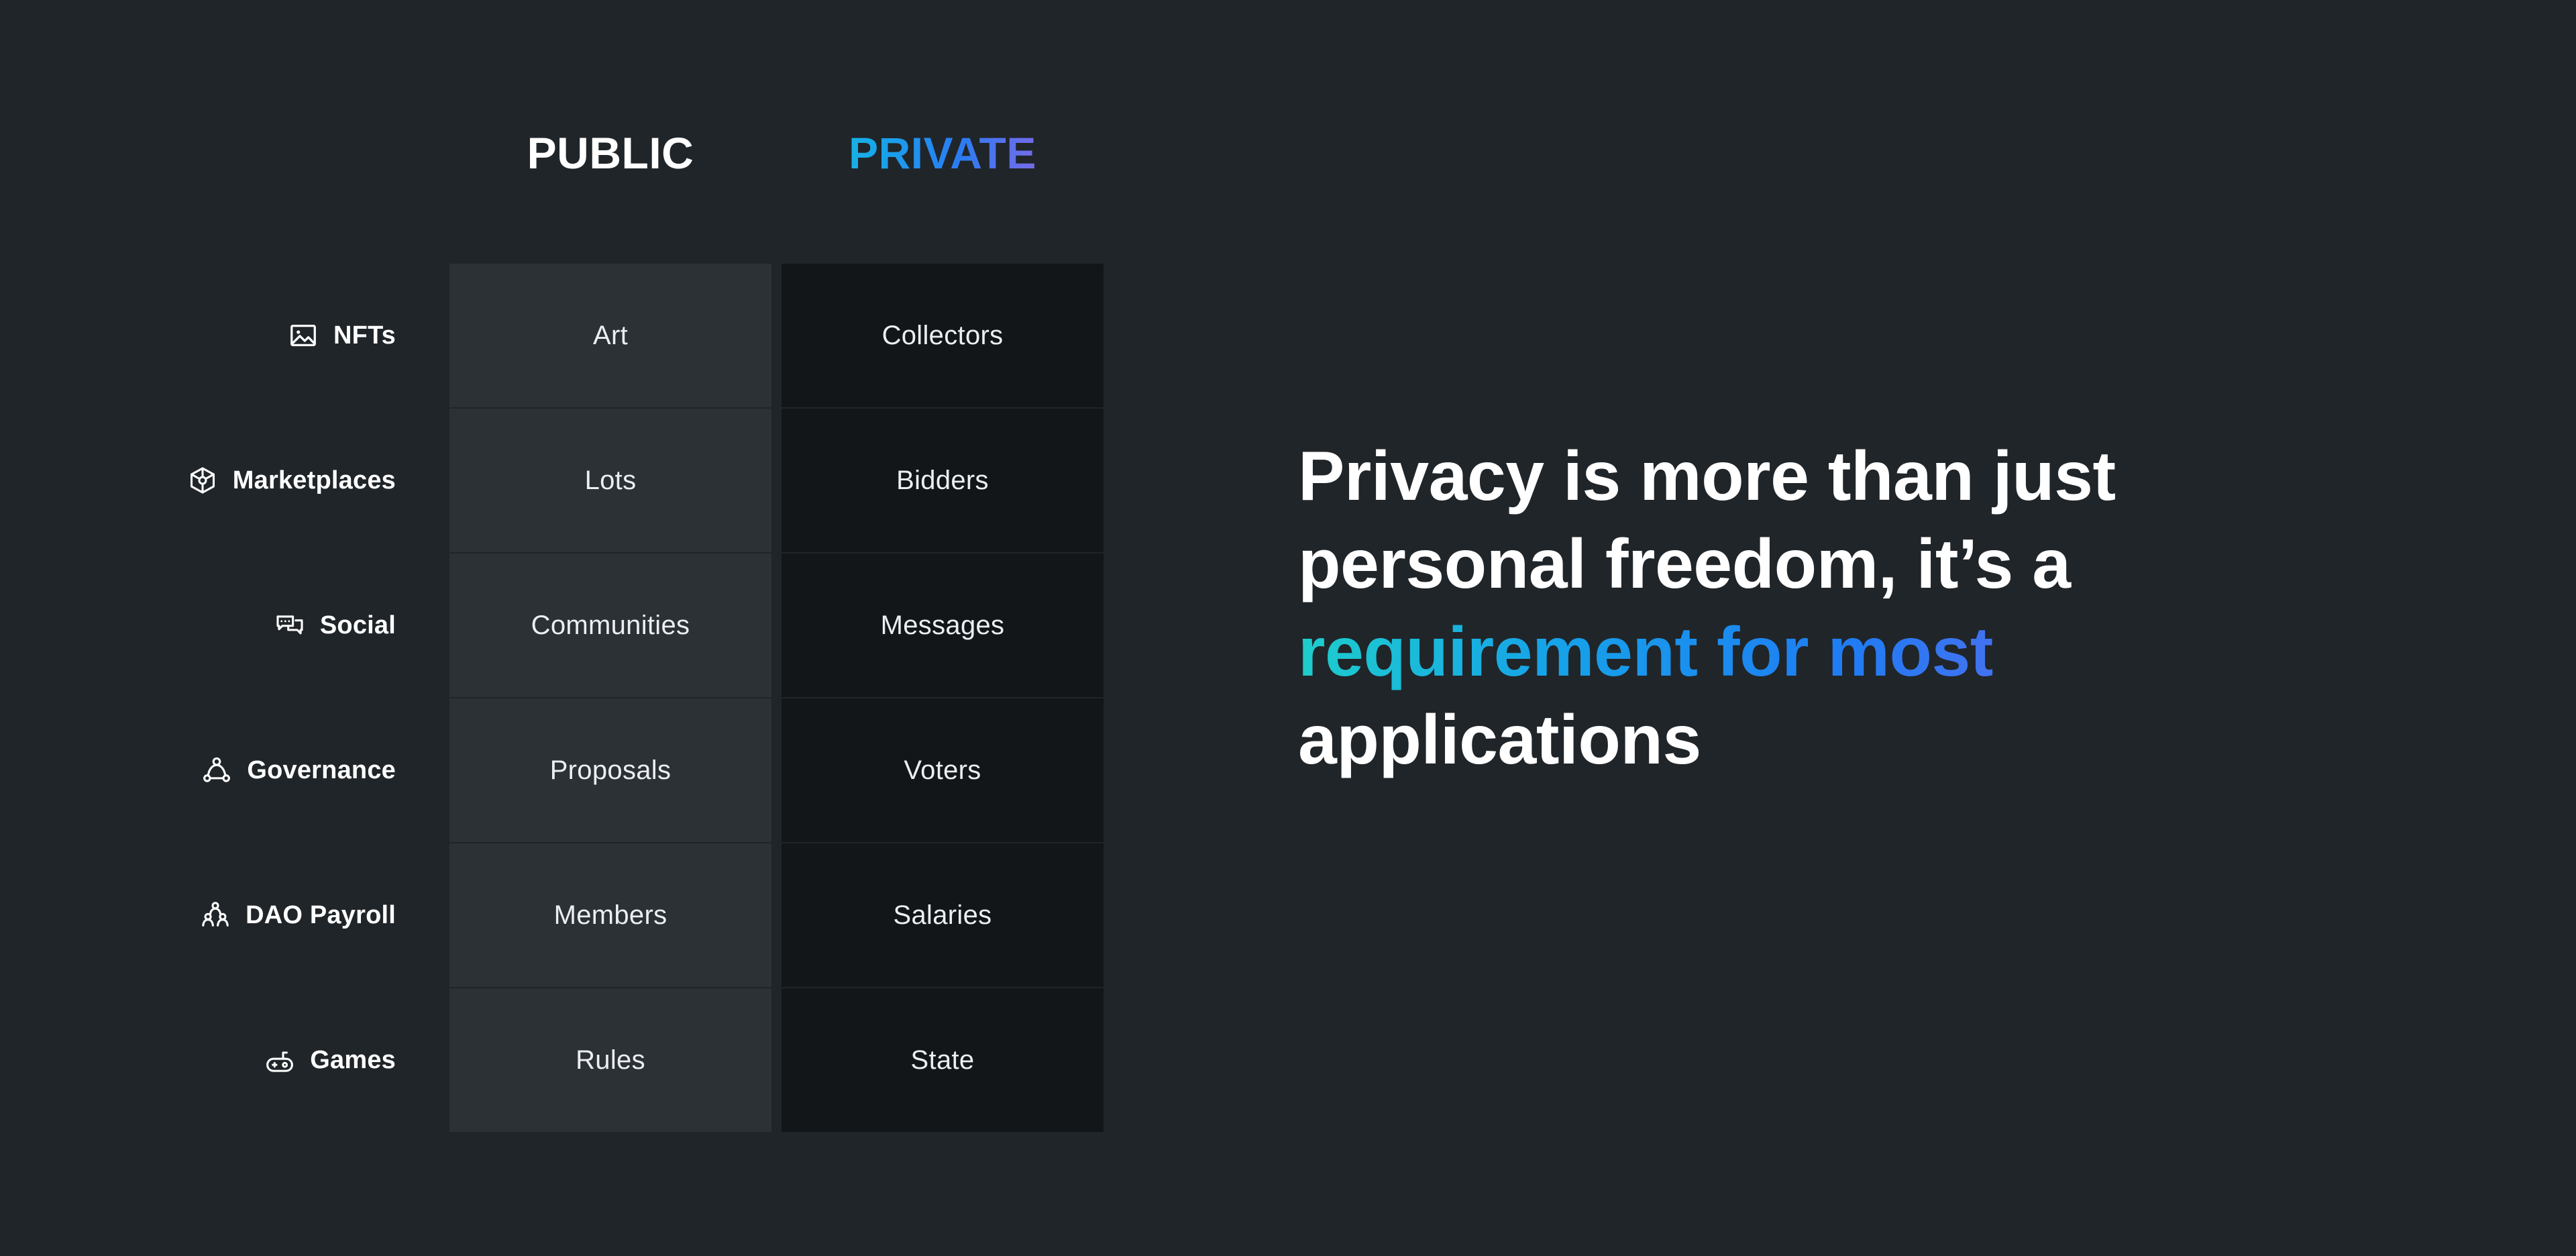  What do you see at coordinates (198, 625) in the screenshot?
I see `row-label-social: Social` at bounding box center [198, 625].